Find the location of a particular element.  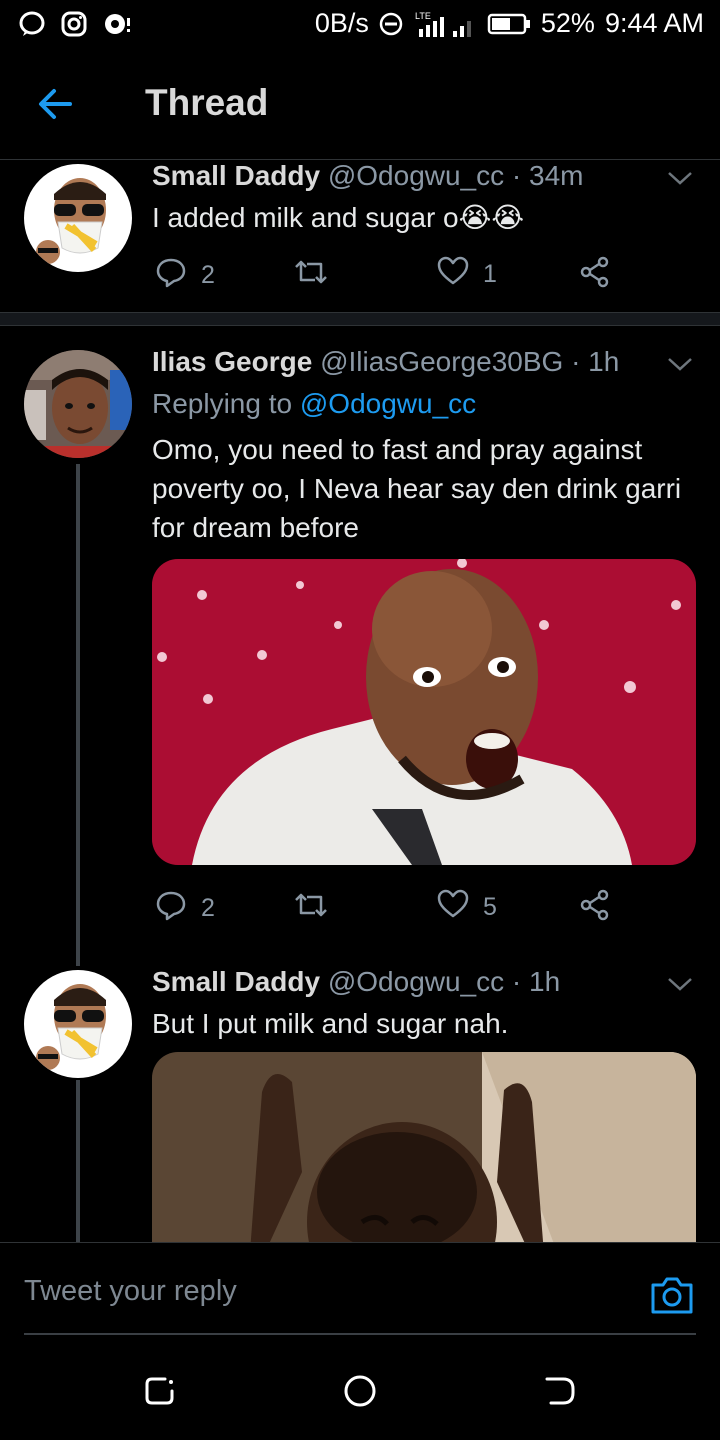

android-nav-bar is located at coordinates (360, 1388).